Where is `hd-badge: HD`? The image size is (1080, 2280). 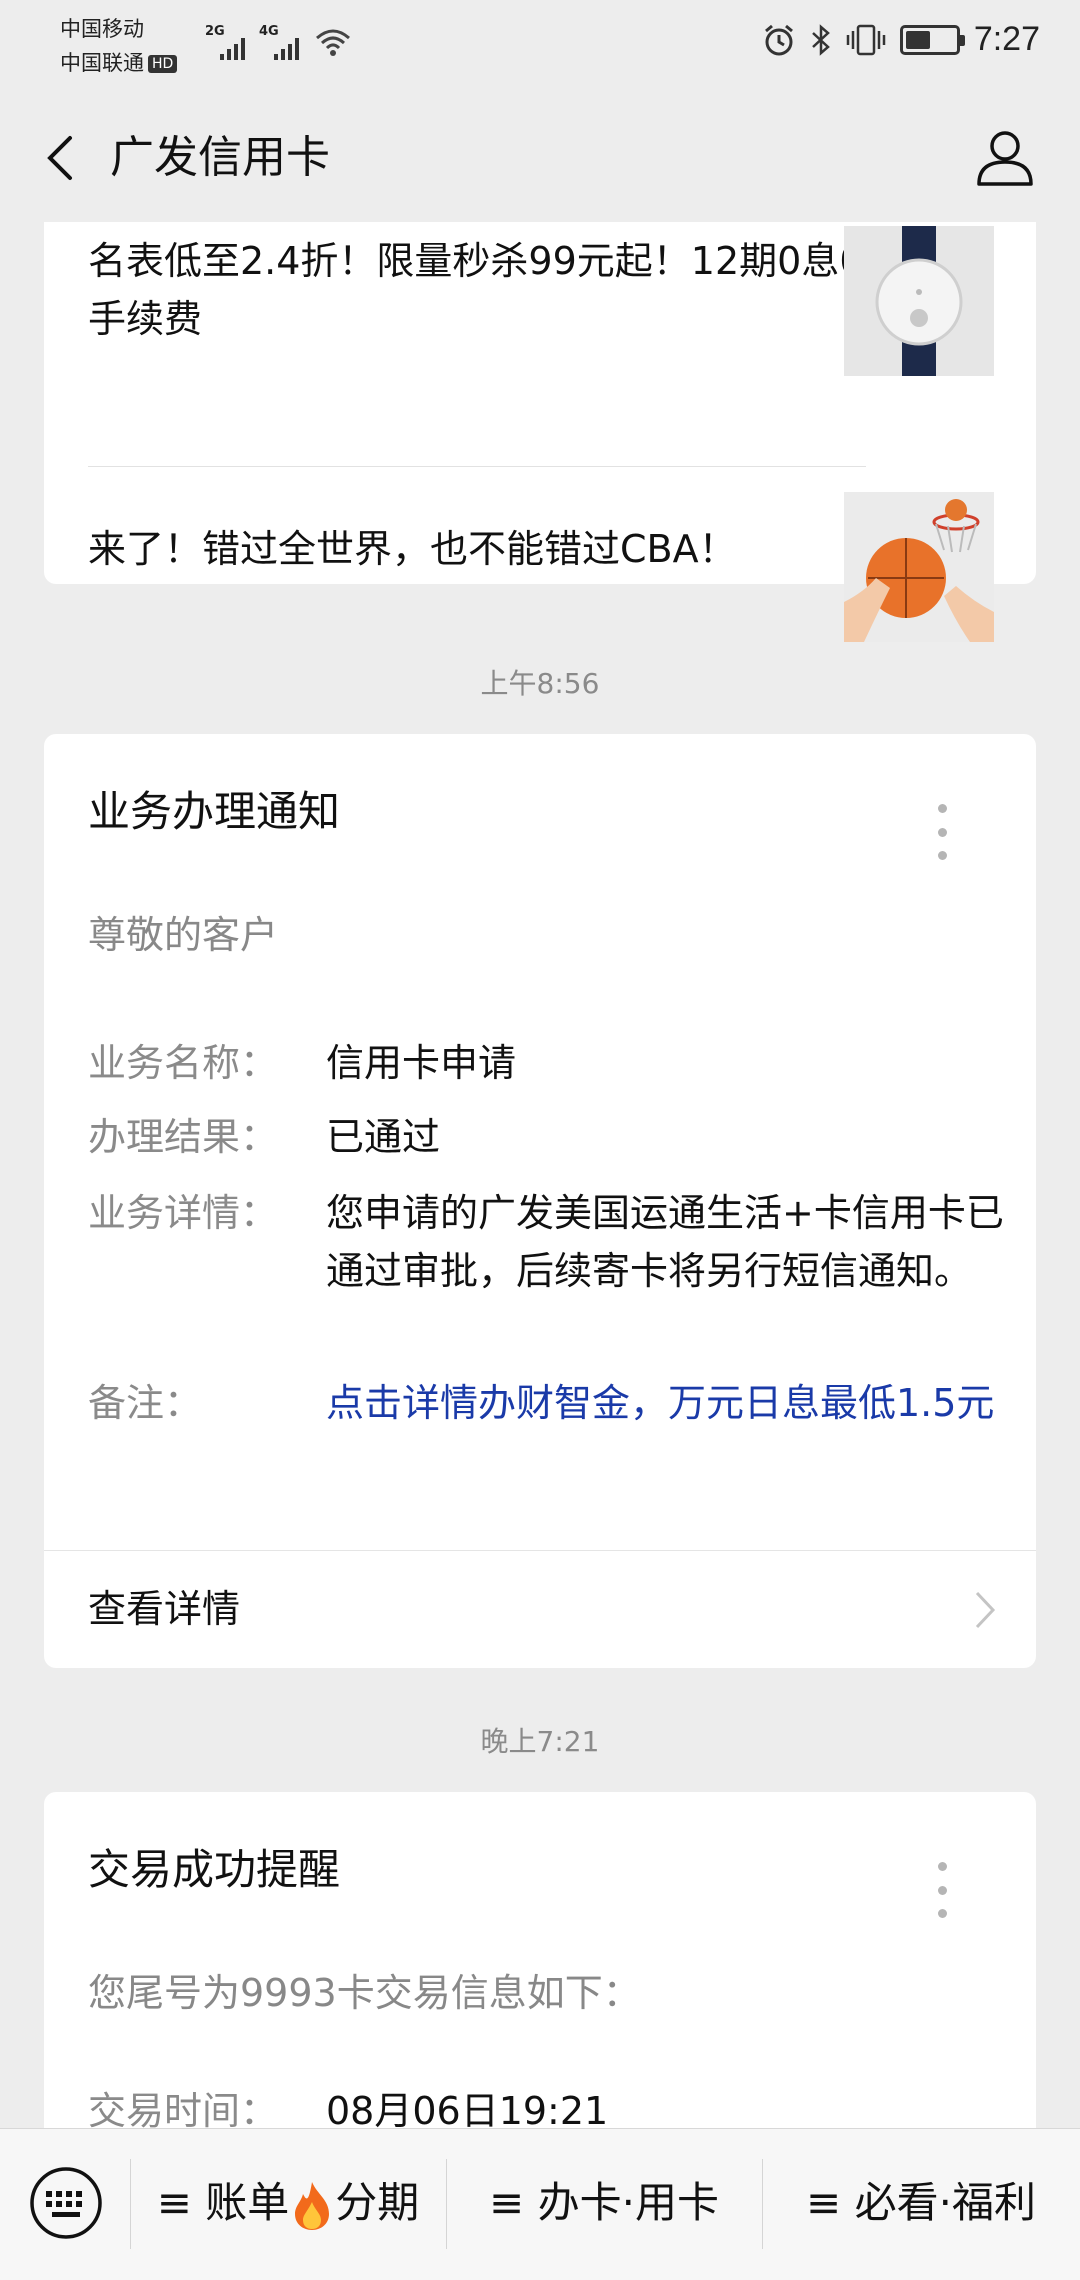 hd-badge: HD is located at coordinates (163, 64).